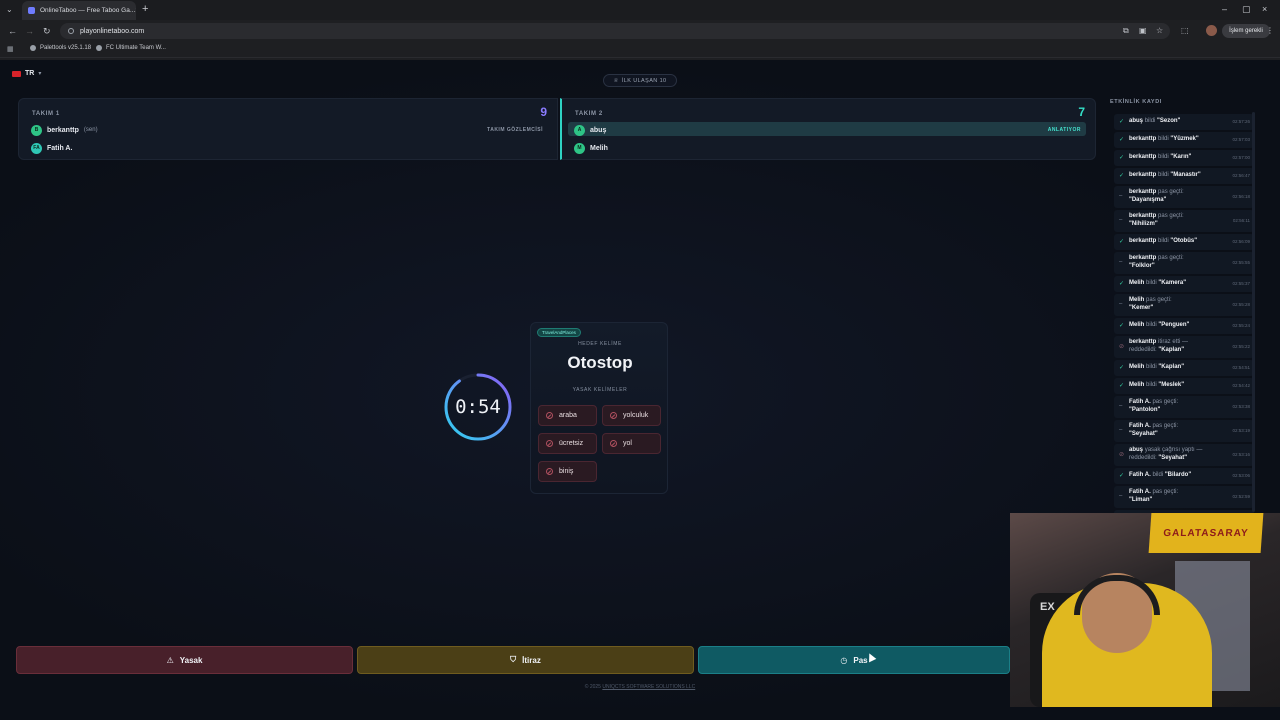  I want to click on category-badge: TravelAndPlaces, so click(559, 332).